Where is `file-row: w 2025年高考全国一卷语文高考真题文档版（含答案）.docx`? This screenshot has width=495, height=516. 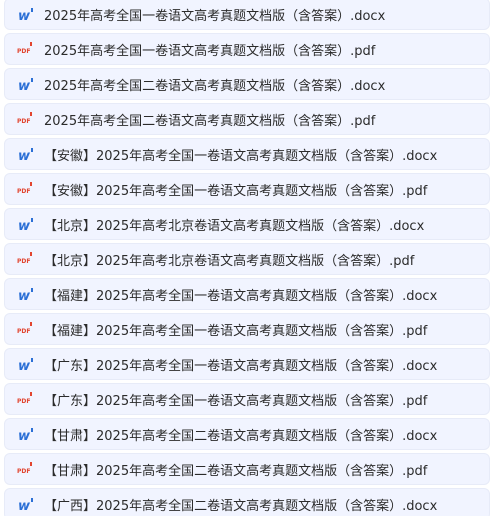 file-row: w 2025年高考全国一卷语文高考真题文档版（含答案）.docx is located at coordinates (247, 15).